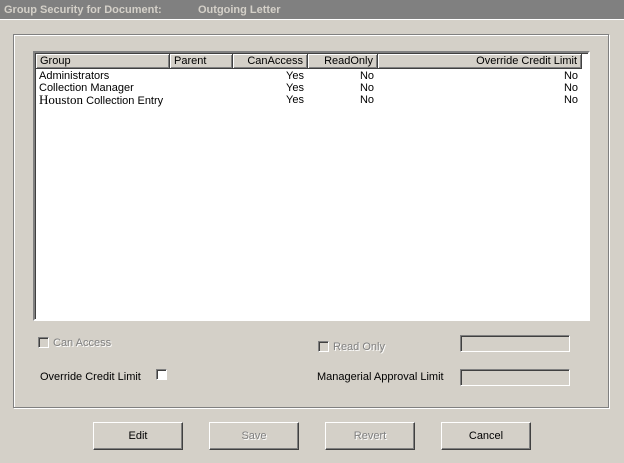  Describe the element at coordinates (480, 61) in the screenshot. I see `column-header-override-credit-limit: Override Credit Limit` at that location.